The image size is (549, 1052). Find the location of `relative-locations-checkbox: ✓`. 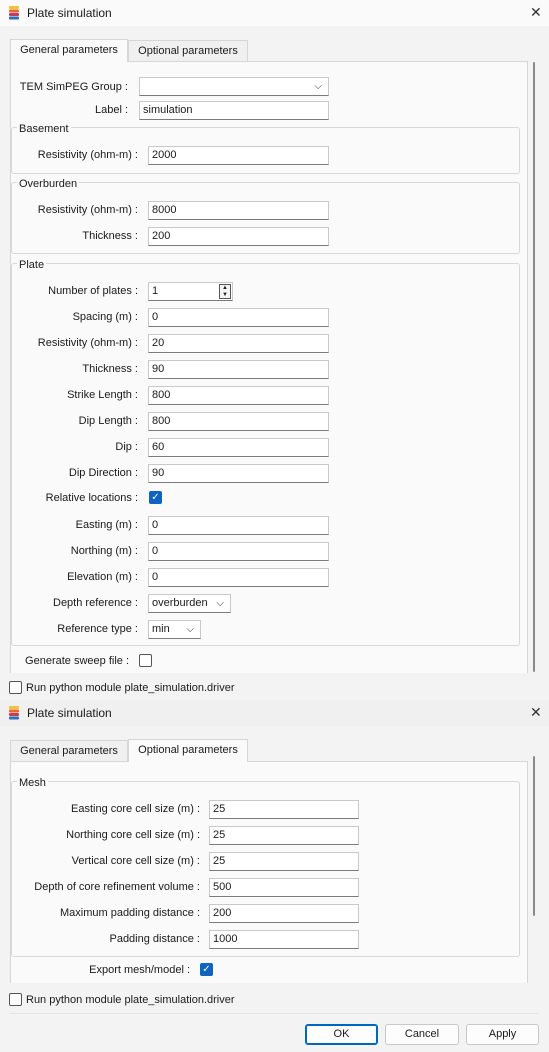

relative-locations-checkbox: ✓ is located at coordinates (155, 497).